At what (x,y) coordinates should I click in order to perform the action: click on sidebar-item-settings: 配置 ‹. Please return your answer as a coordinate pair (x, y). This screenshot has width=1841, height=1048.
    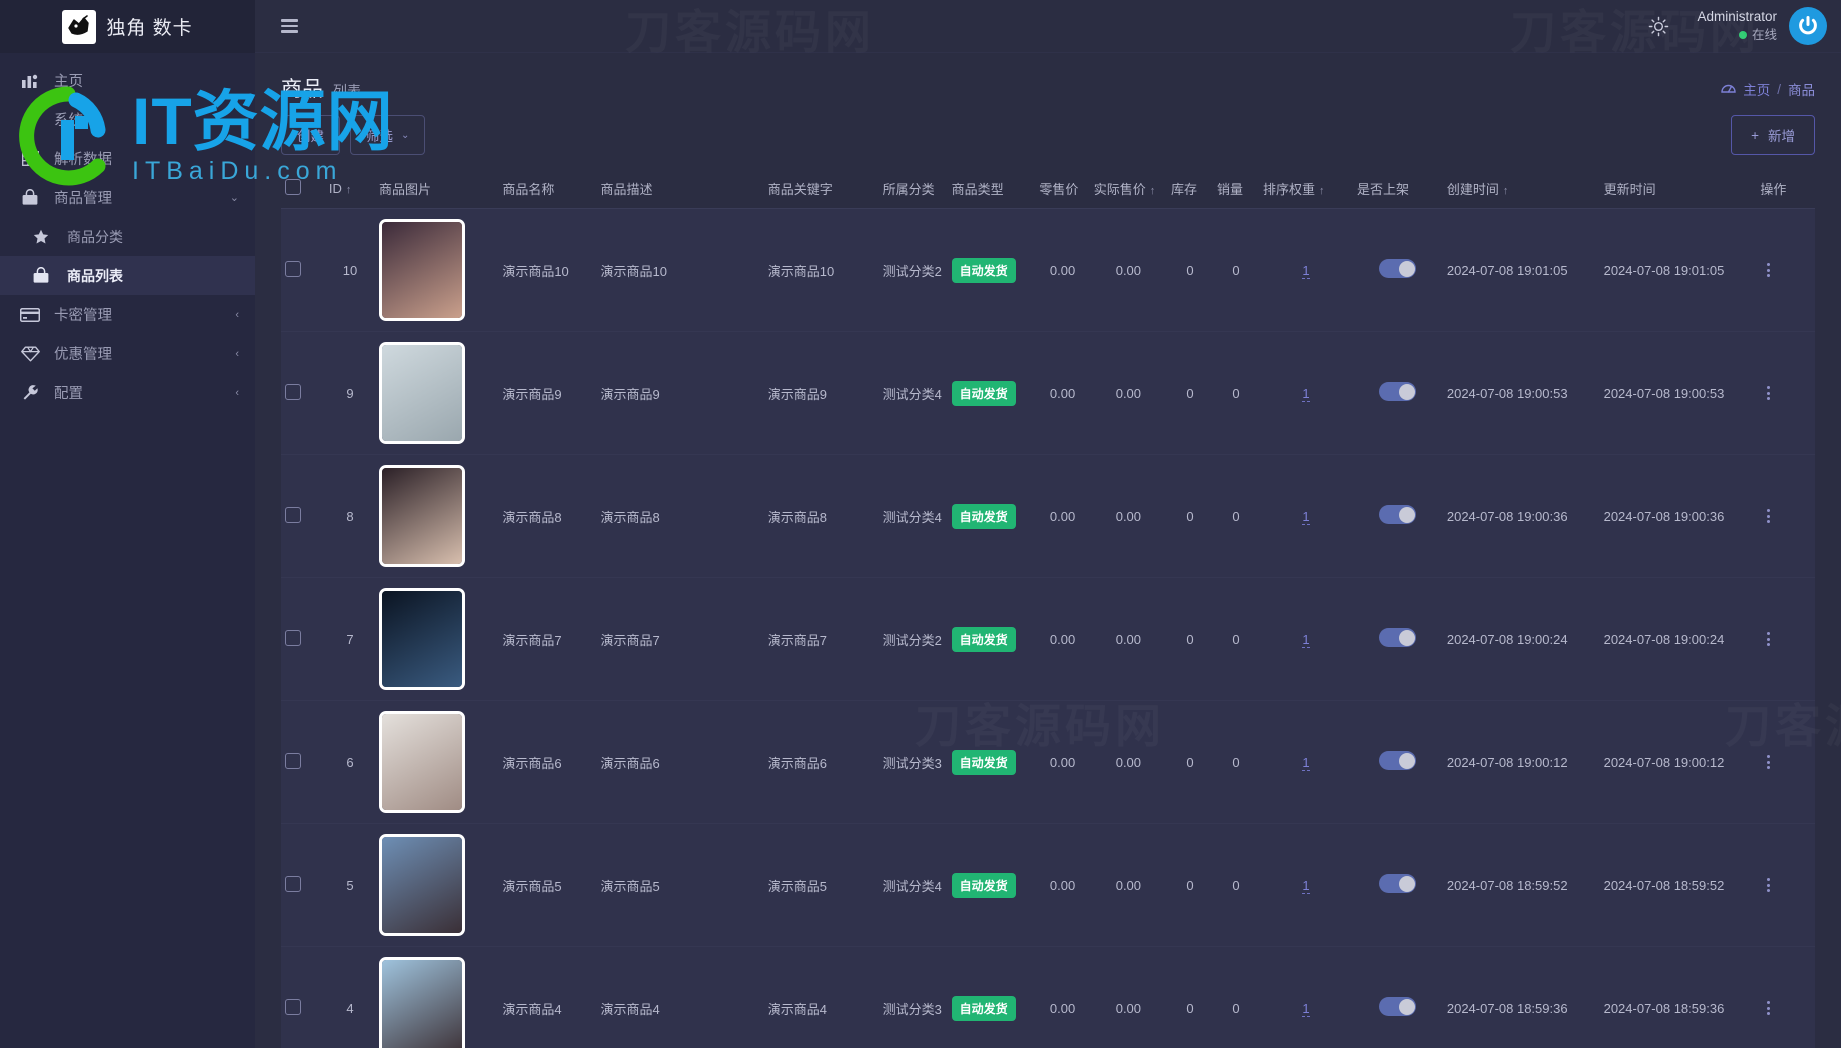
    Looking at the image, I should click on (127, 392).